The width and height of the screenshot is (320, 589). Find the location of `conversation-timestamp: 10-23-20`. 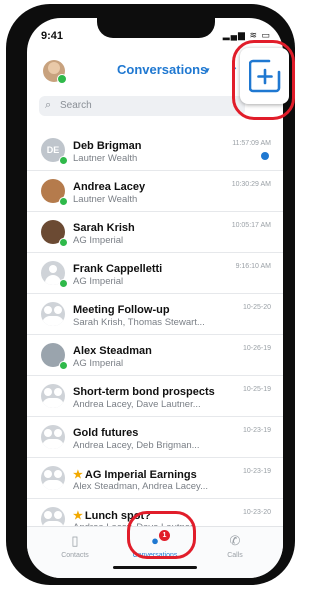

conversation-timestamp: 10-23-20 is located at coordinates (256, 512).